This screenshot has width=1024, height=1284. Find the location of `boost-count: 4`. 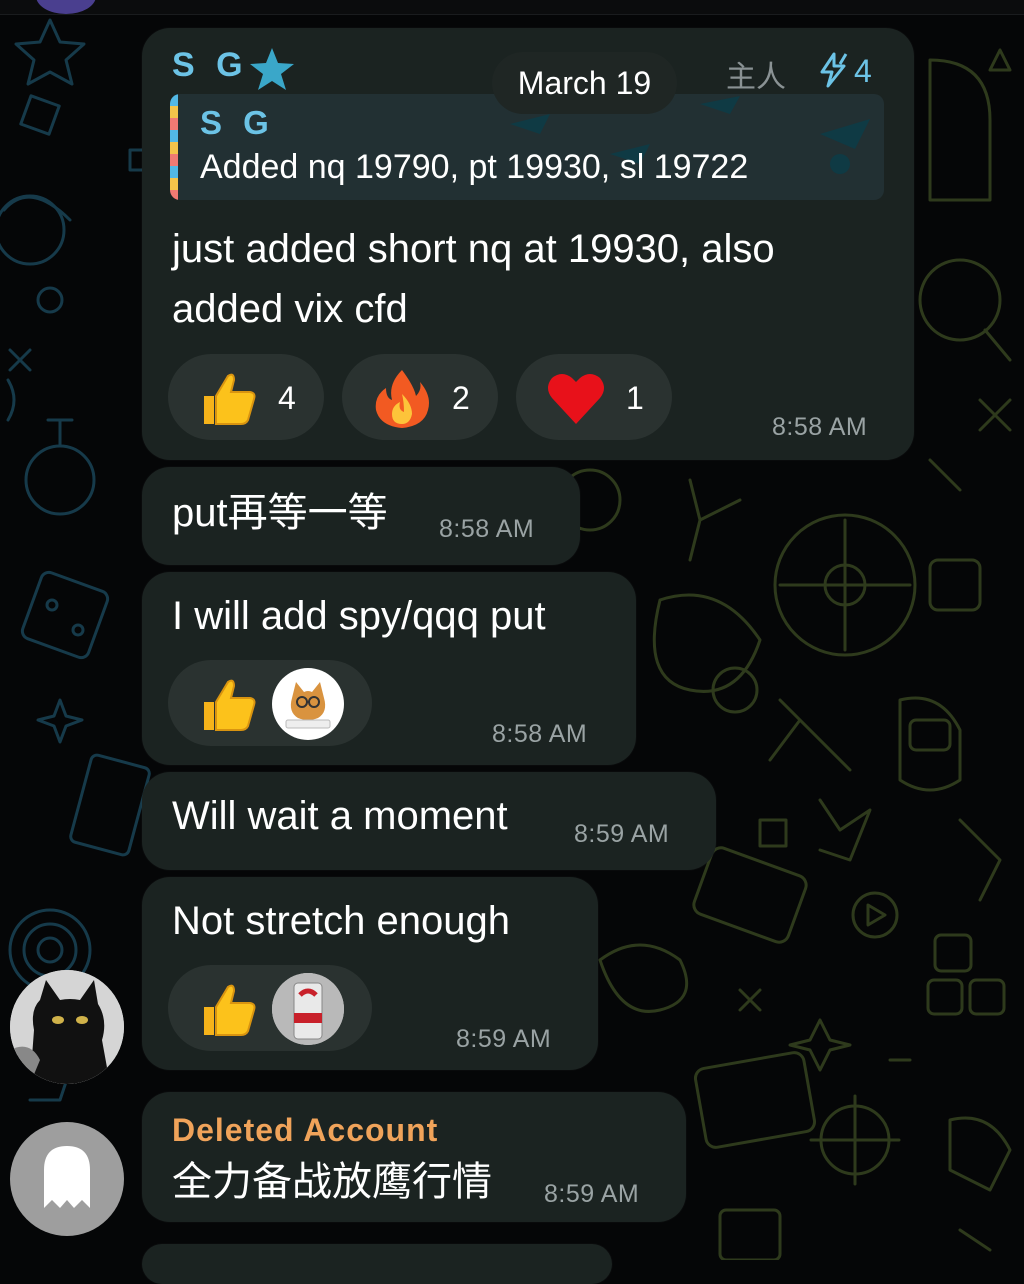

boost-count: 4 is located at coordinates (863, 71).